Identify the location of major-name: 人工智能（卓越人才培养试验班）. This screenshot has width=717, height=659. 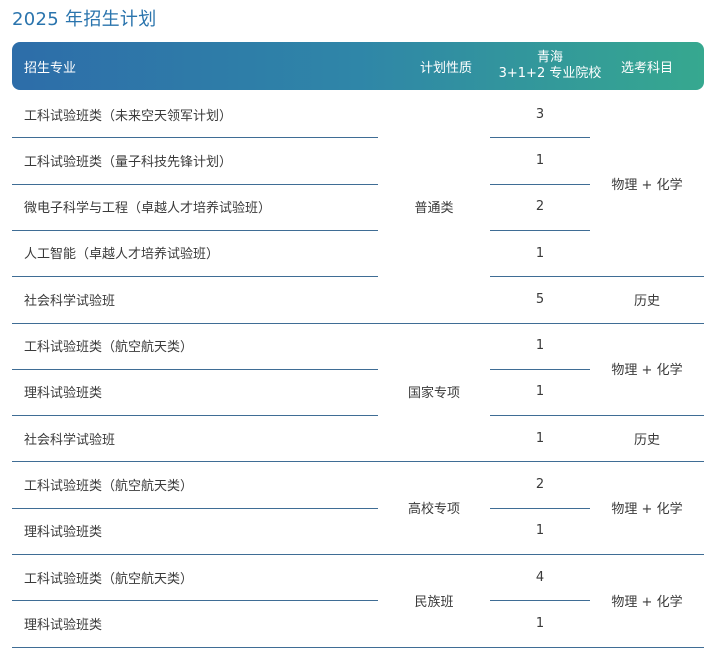
(122, 255).